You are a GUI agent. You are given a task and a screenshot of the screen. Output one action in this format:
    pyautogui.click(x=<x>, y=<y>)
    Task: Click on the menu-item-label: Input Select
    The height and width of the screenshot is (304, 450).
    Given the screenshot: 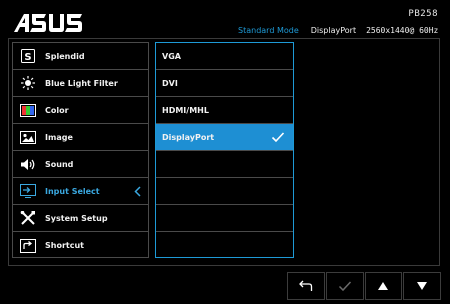 What is the action you would take?
    pyautogui.click(x=72, y=191)
    